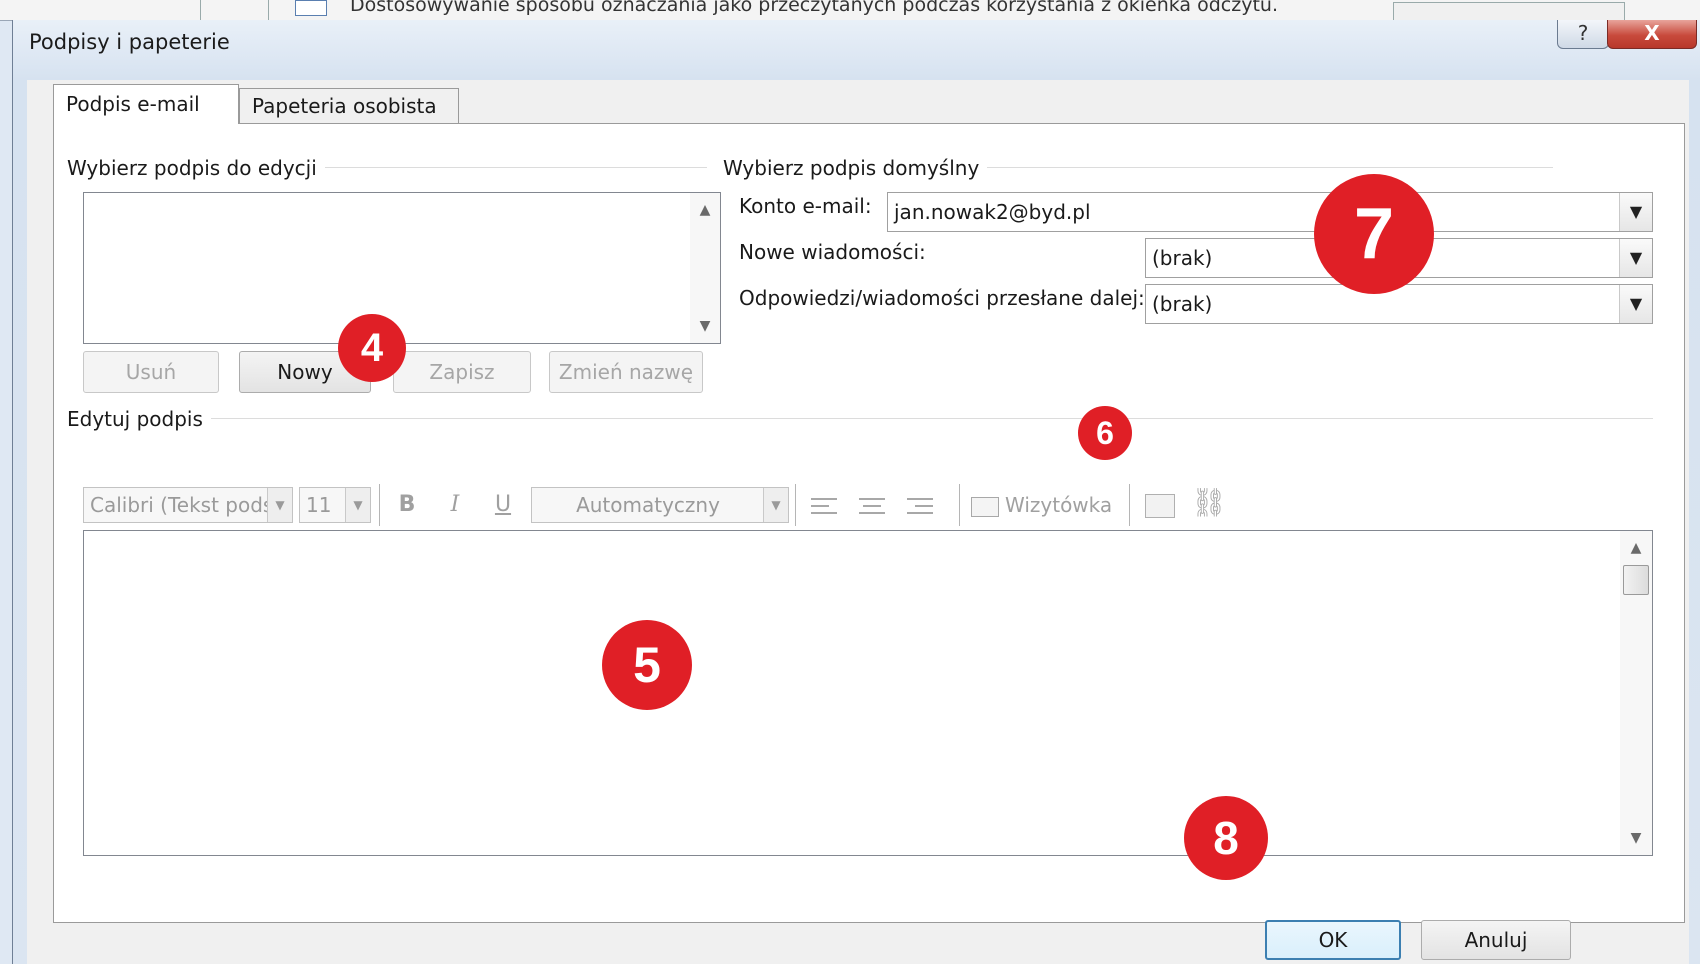  I want to click on underline-button: U, so click(503, 505).